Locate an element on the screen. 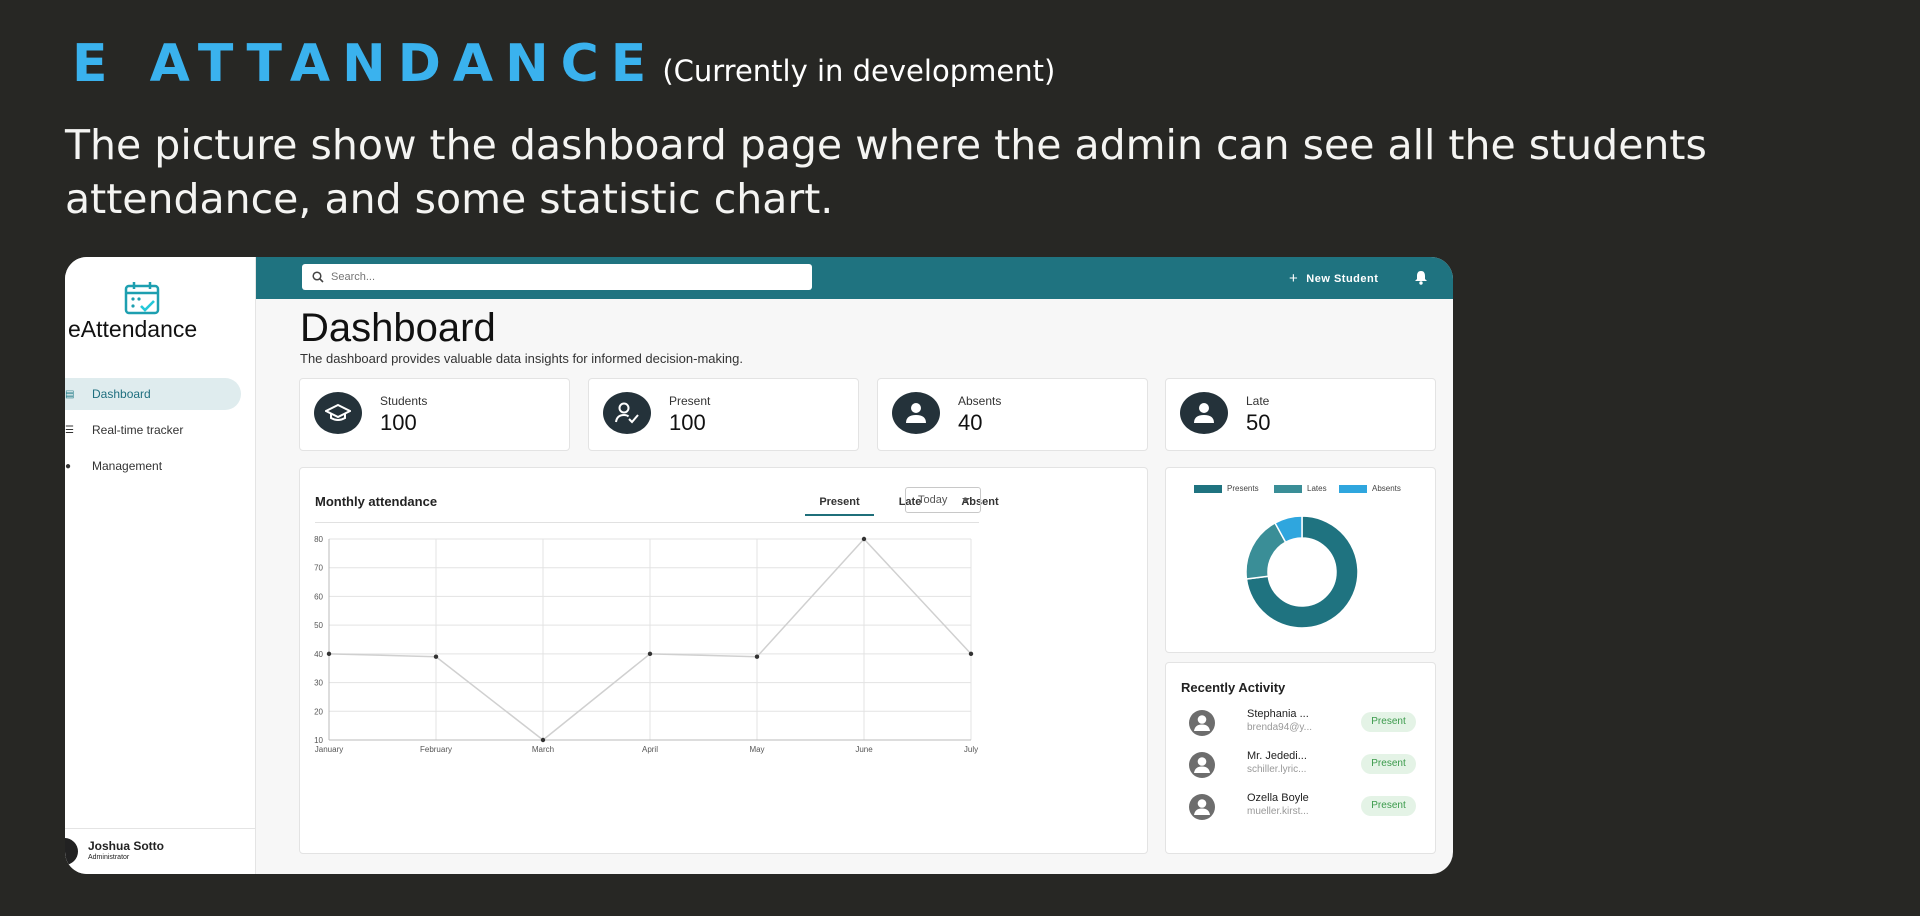 Image resolution: width=1920 pixels, height=916 pixels. user-role: Administrator is located at coordinates (109, 857).